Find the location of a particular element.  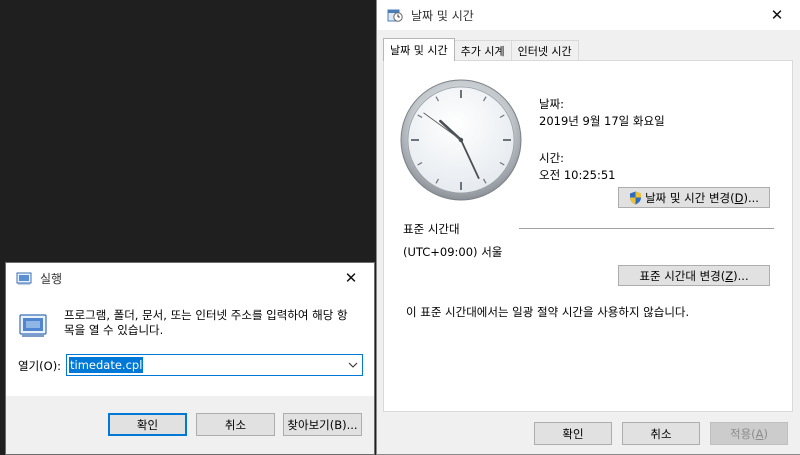

tab-additional-clocks: 추가 시계 is located at coordinates (482, 50).